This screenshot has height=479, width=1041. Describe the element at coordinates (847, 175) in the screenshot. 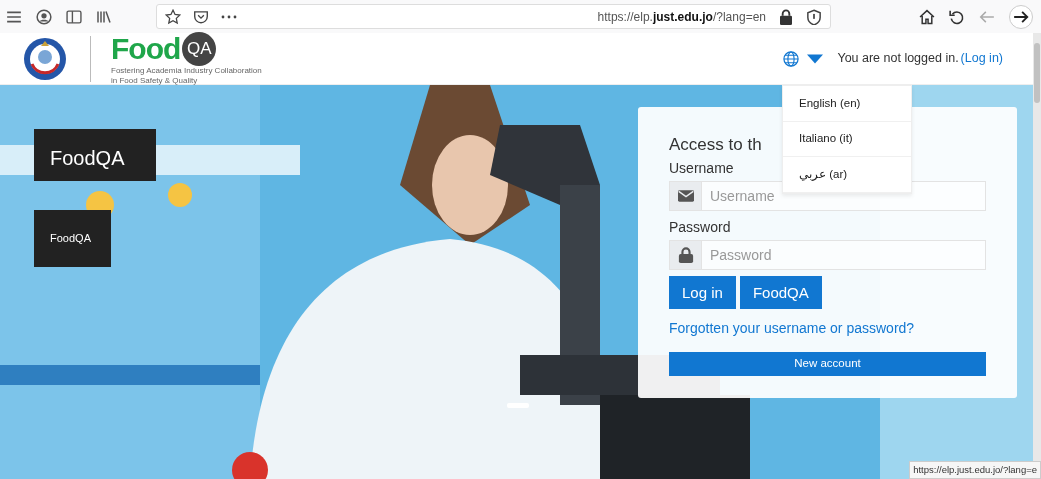

I see `language-option: عربي (ar)` at that location.